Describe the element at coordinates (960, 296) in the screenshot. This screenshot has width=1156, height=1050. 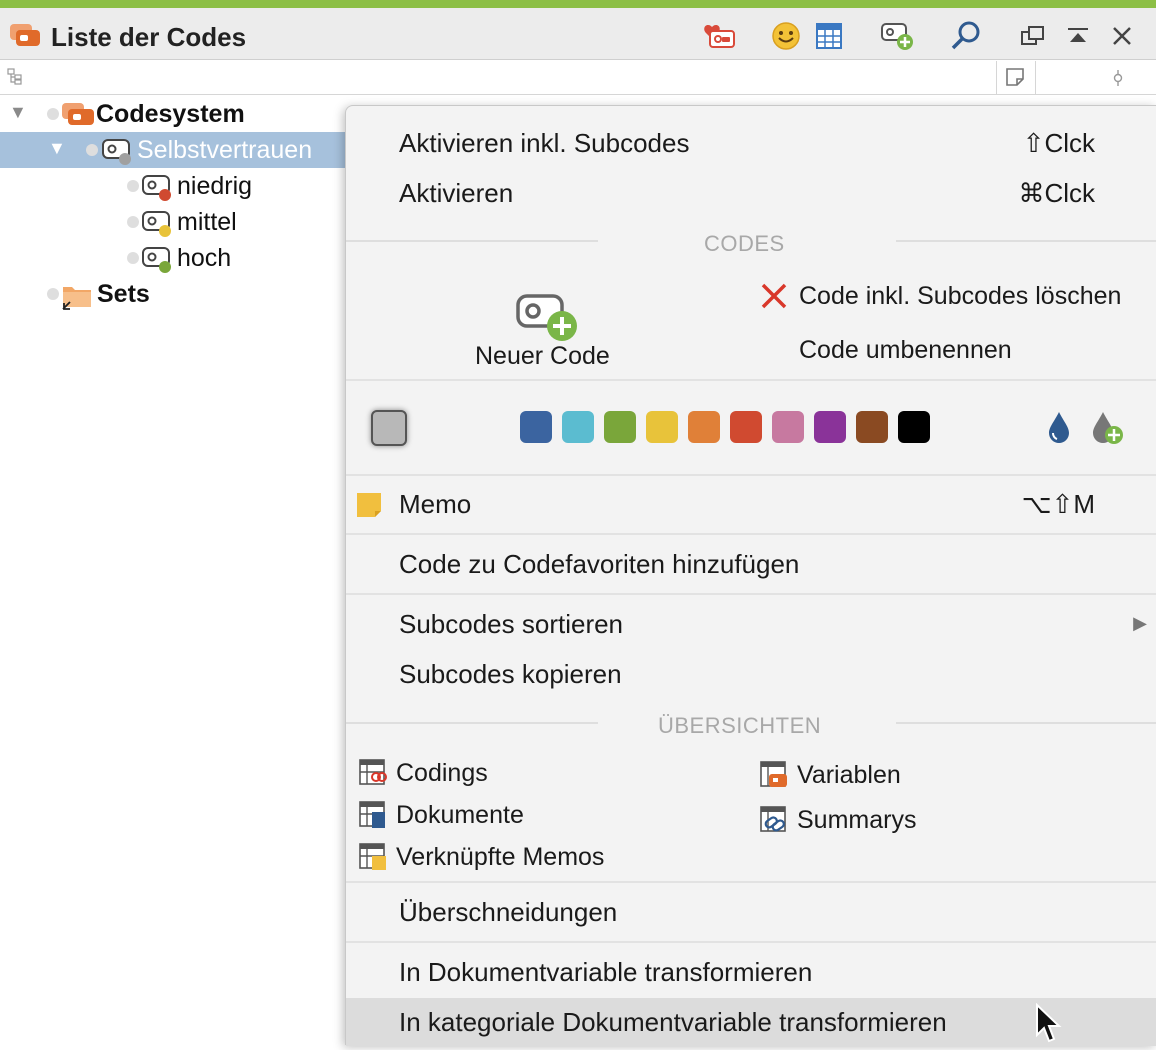
I see `delete-code-label: Code inkl. Subcodes löschen` at that location.